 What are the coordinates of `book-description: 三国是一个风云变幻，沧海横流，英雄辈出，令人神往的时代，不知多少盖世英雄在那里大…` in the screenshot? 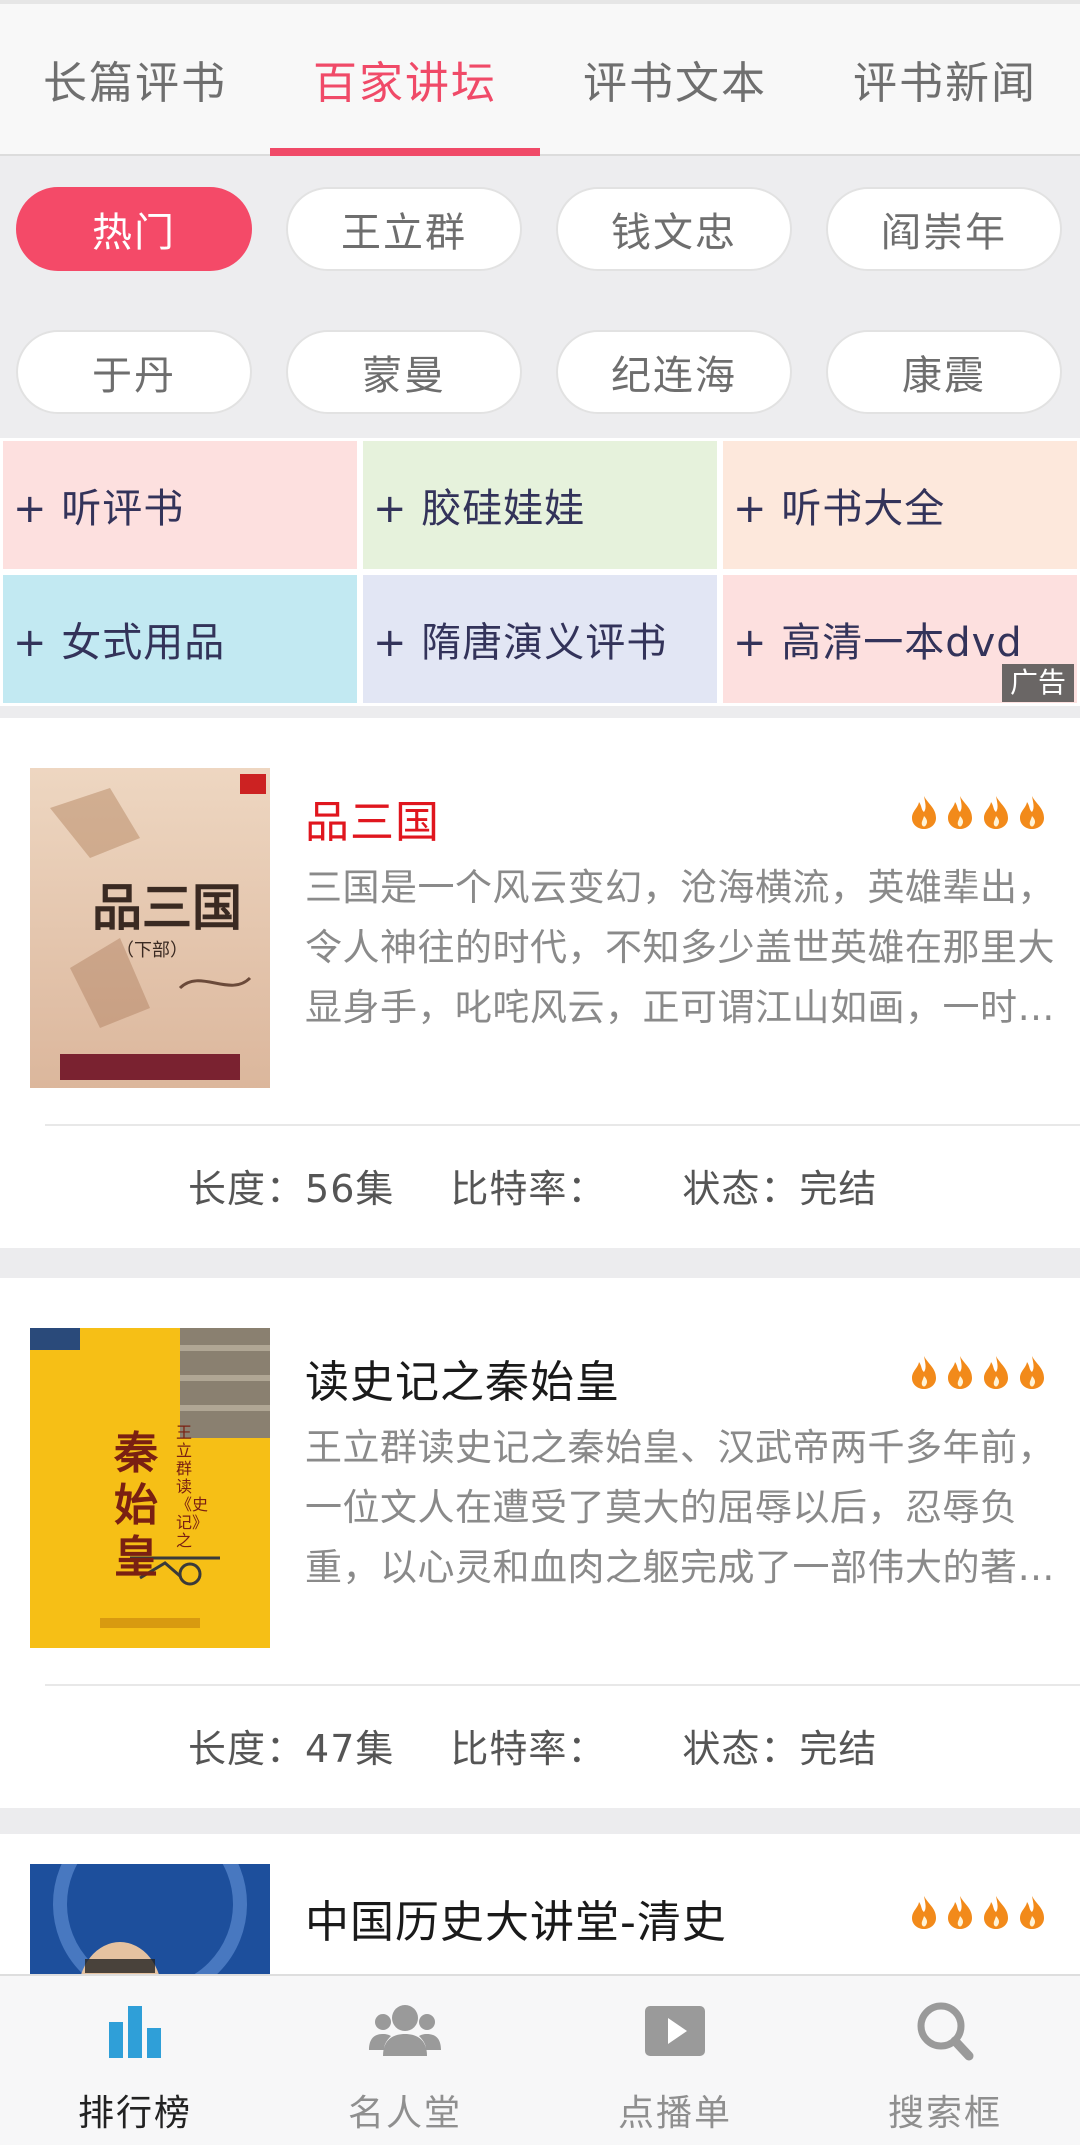 It's located at (680, 947).